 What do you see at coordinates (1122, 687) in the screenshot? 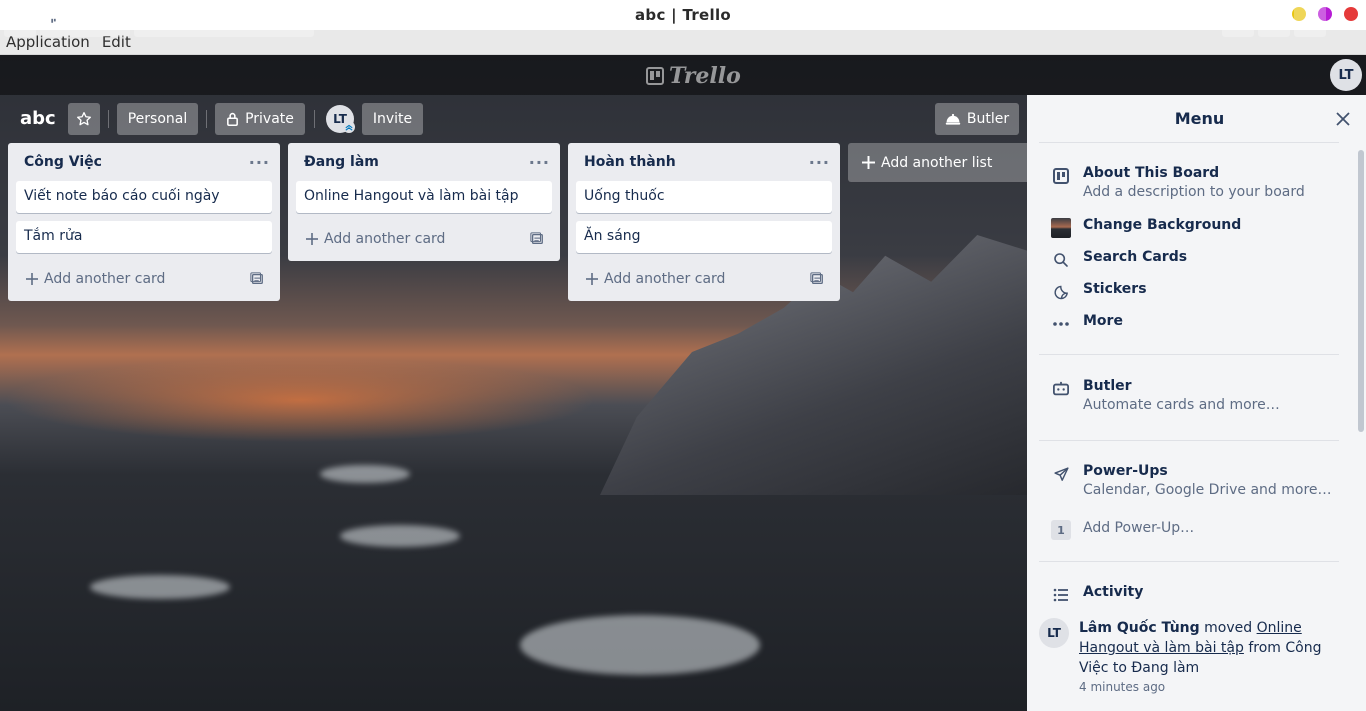
I see `activity-timestamp: 4 minutes ago` at bounding box center [1122, 687].